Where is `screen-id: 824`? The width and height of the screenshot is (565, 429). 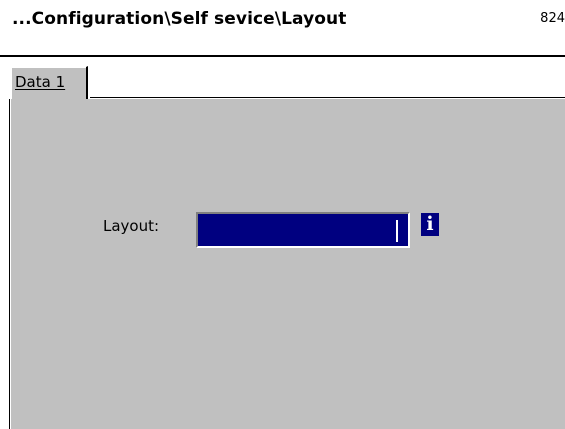 screen-id: 824 is located at coordinates (552, 18).